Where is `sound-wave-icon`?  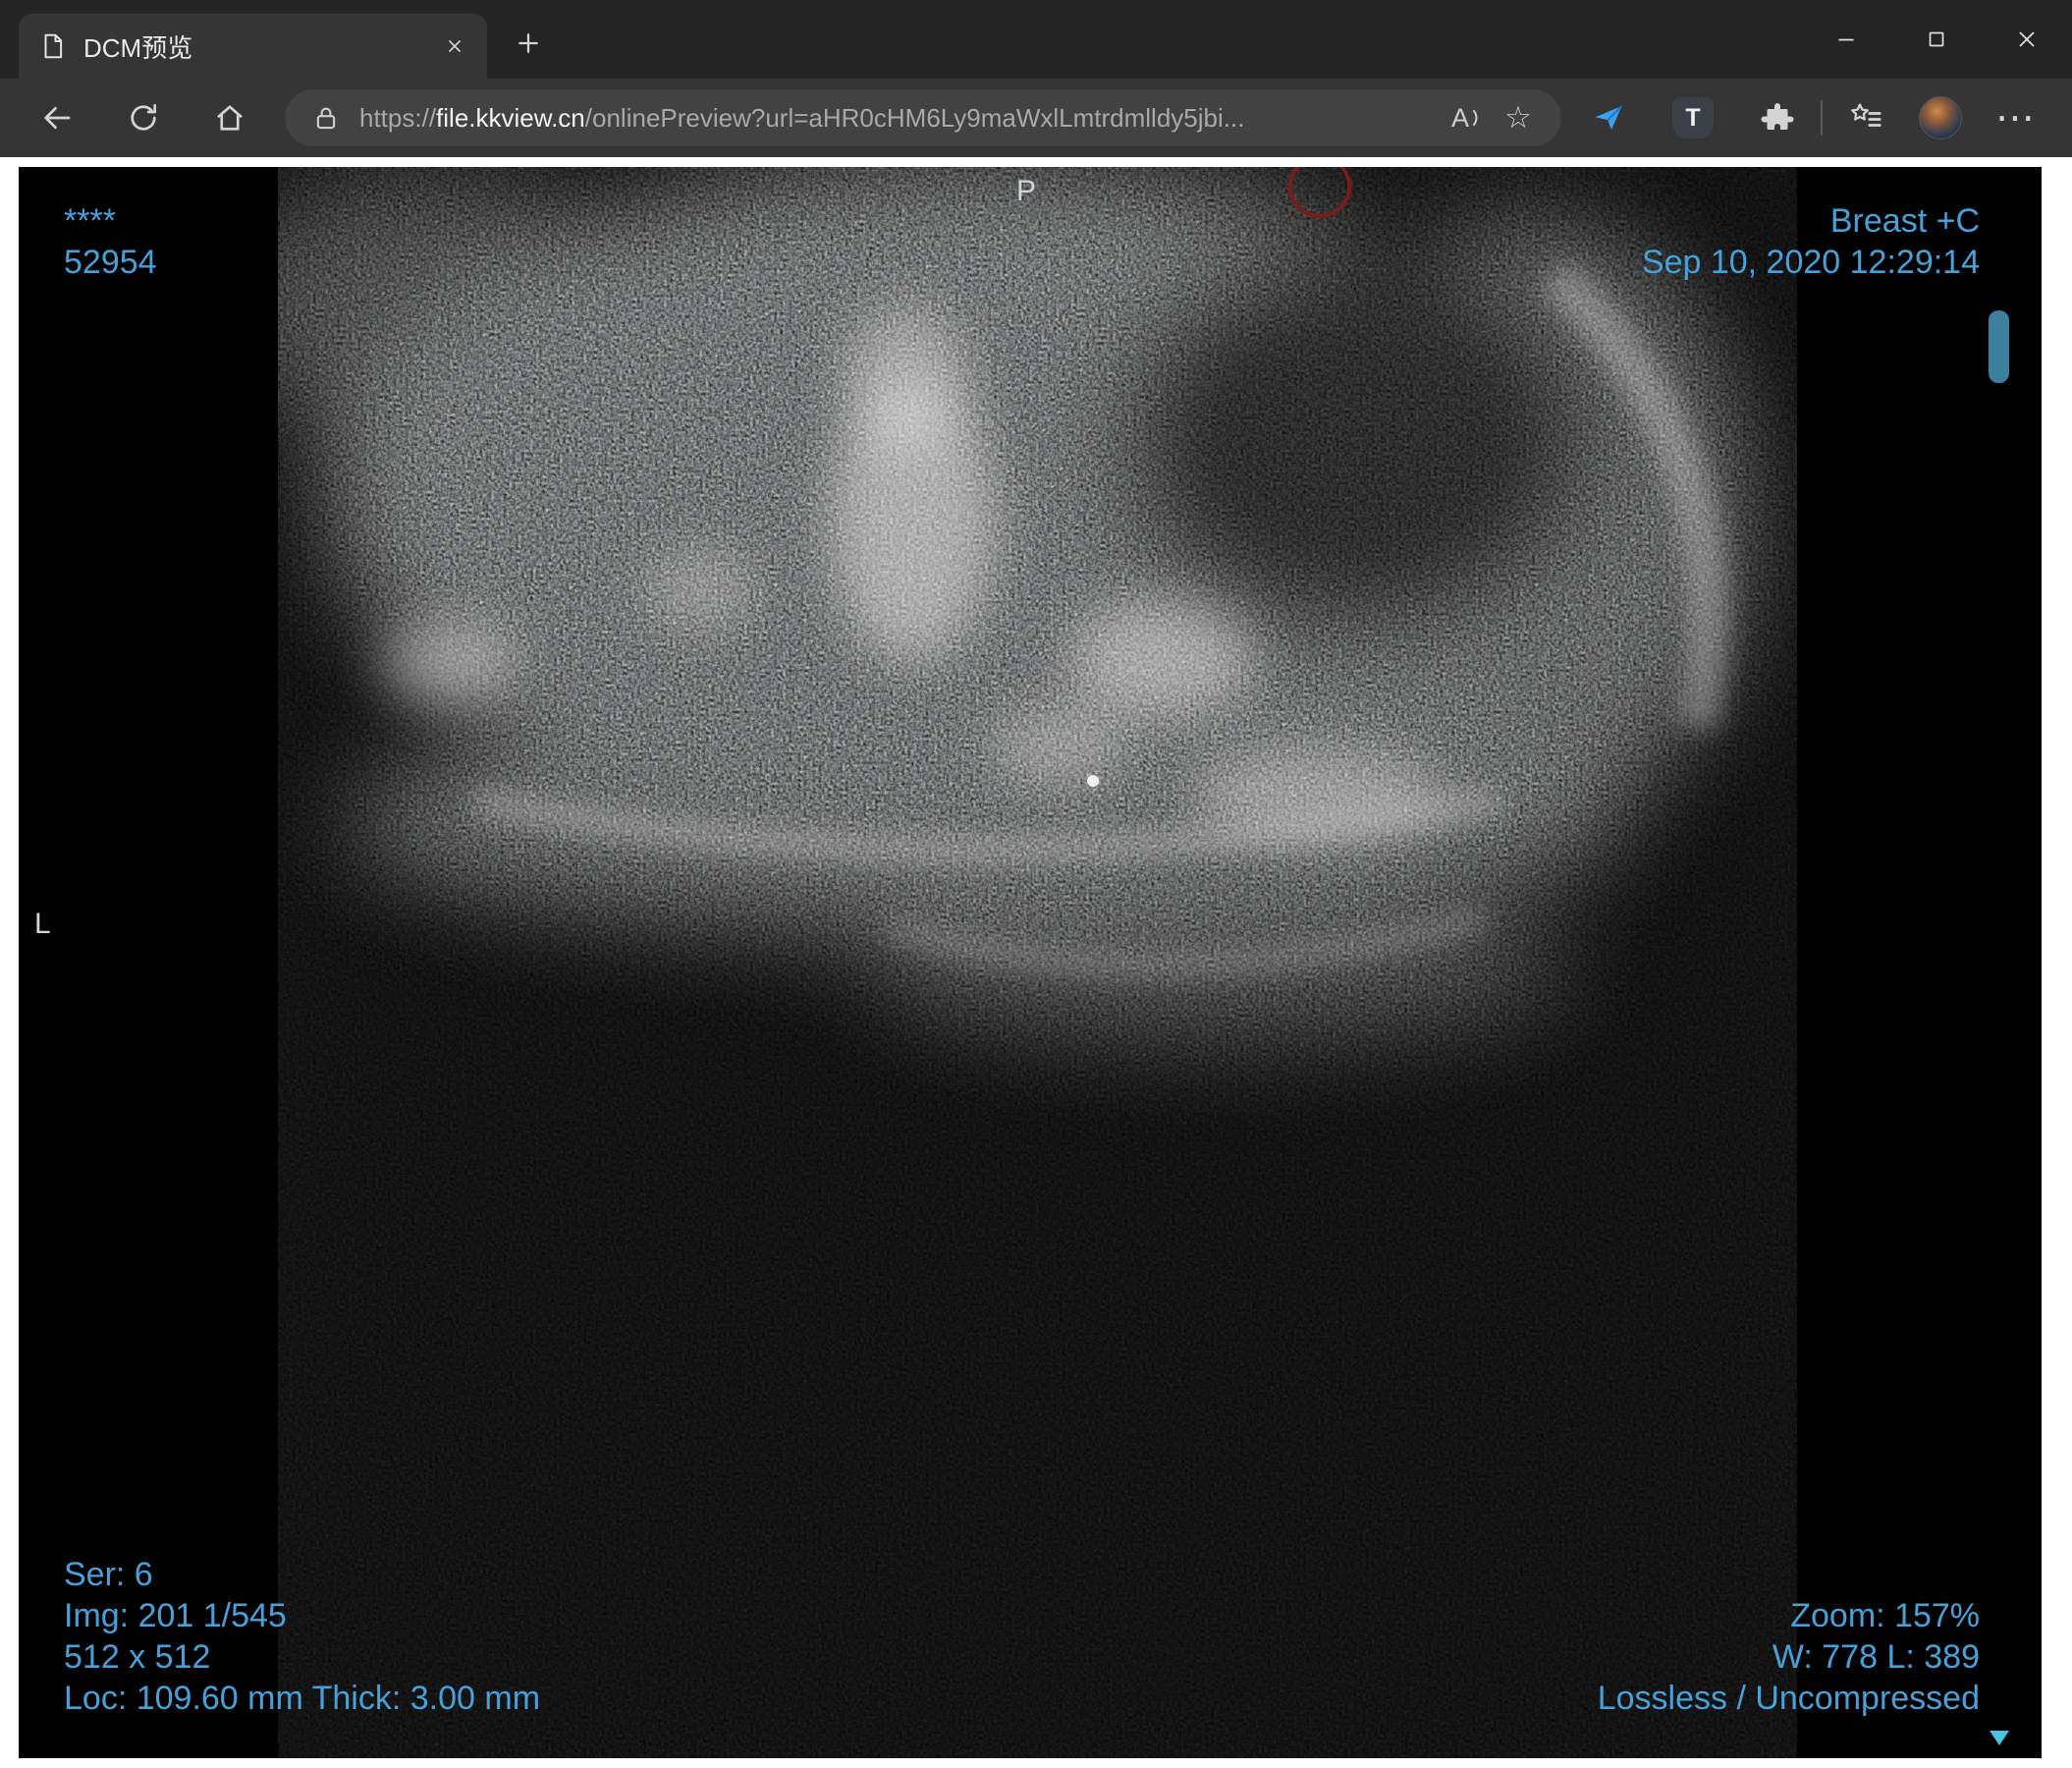
sound-wave-icon is located at coordinates (1475, 118).